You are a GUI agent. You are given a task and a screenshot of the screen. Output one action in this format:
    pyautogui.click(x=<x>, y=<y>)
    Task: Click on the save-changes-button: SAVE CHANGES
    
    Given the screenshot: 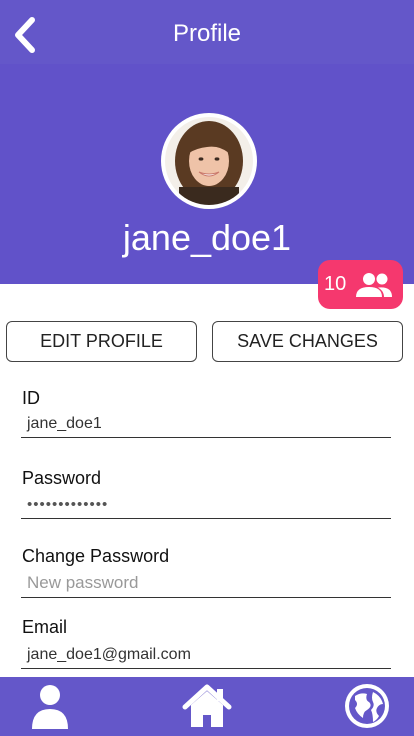 What is the action you would take?
    pyautogui.click(x=307, y=341)
    